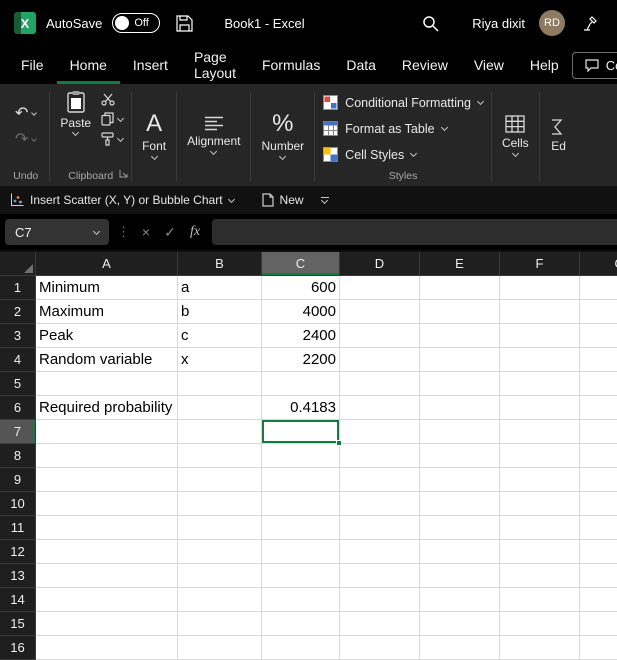 The width and height of the screenshot is (617, 660). I want to click on row-header-1: 1, so click(18, 288).